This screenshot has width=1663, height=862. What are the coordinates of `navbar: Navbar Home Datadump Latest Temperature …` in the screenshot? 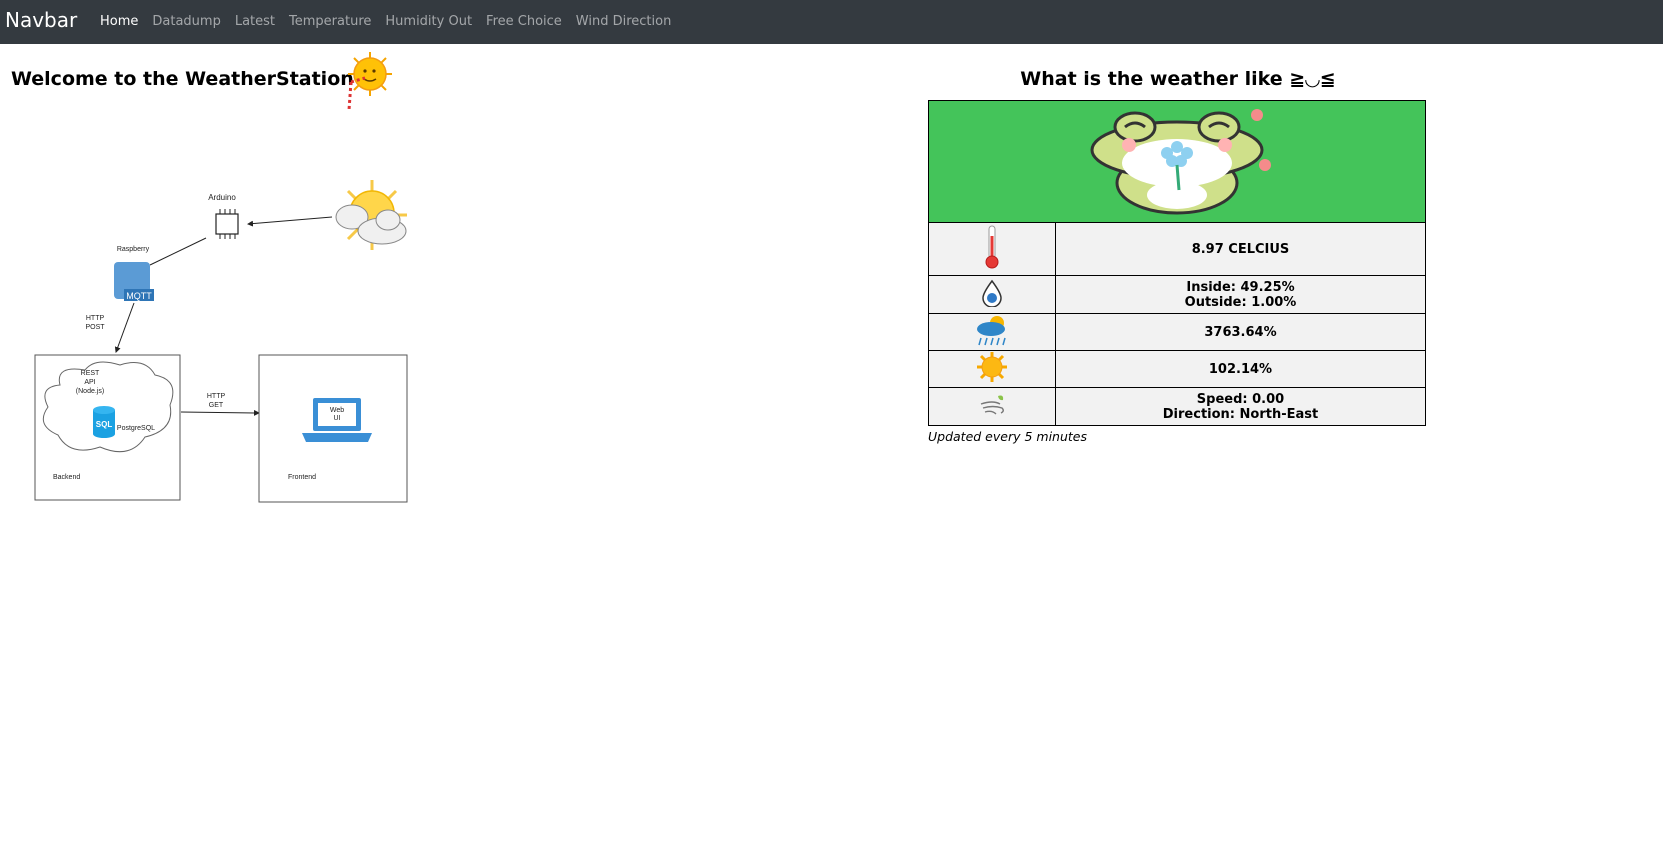 It's located at (831, 22).